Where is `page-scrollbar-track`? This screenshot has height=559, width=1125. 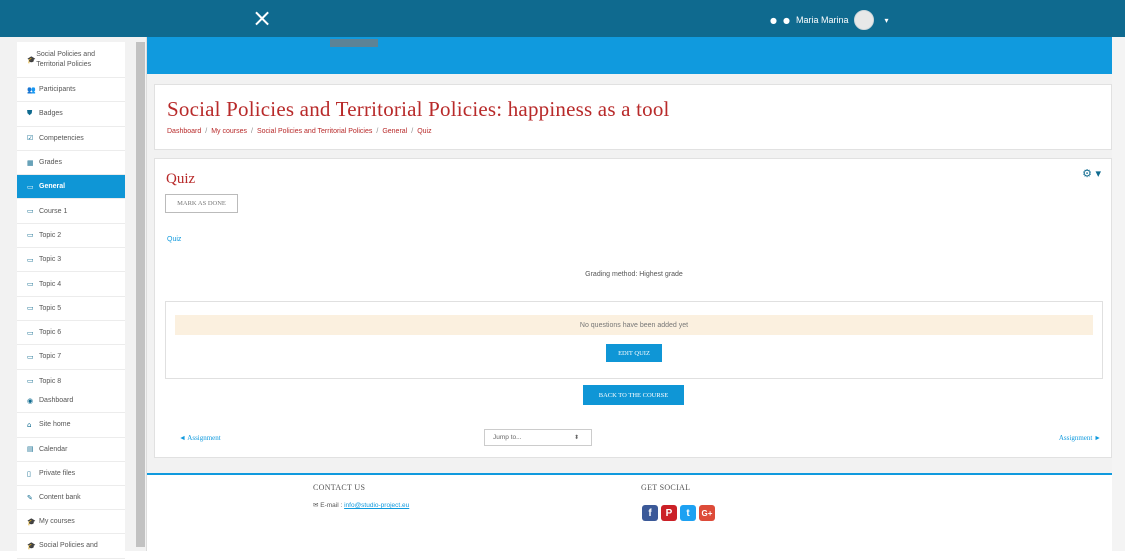 page-scrollbar-track is located at coordinates (1118, 294).